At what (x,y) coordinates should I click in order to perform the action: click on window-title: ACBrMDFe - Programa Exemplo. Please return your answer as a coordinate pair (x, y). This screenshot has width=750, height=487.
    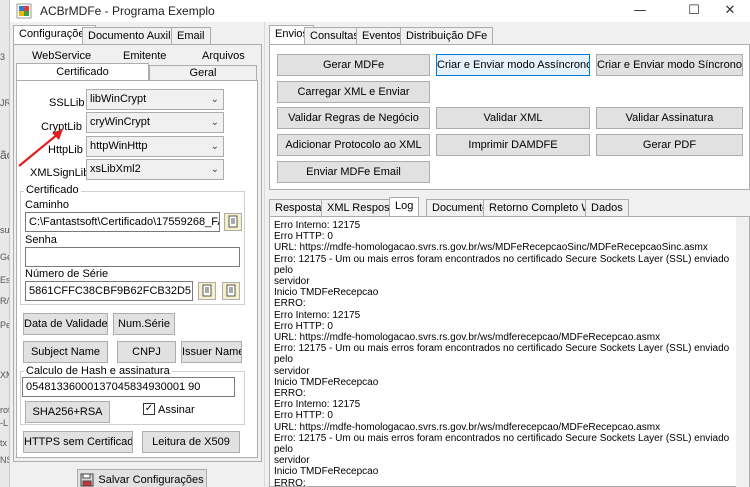
    Looking at the image, I should click on (127, 11).